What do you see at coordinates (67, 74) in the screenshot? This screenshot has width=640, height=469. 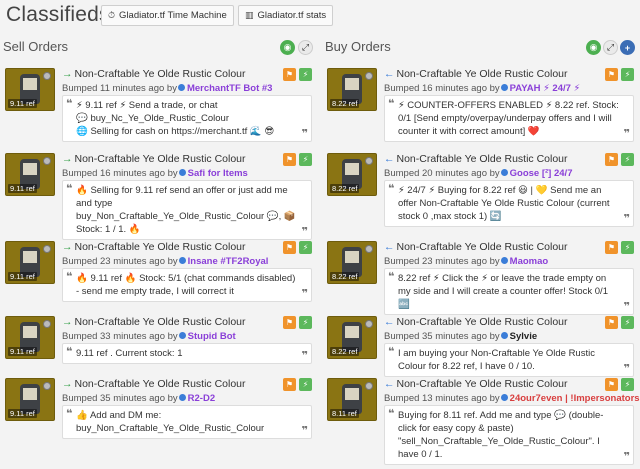 I see `arrow-right-icon: →` at bounding box center [67, 74].